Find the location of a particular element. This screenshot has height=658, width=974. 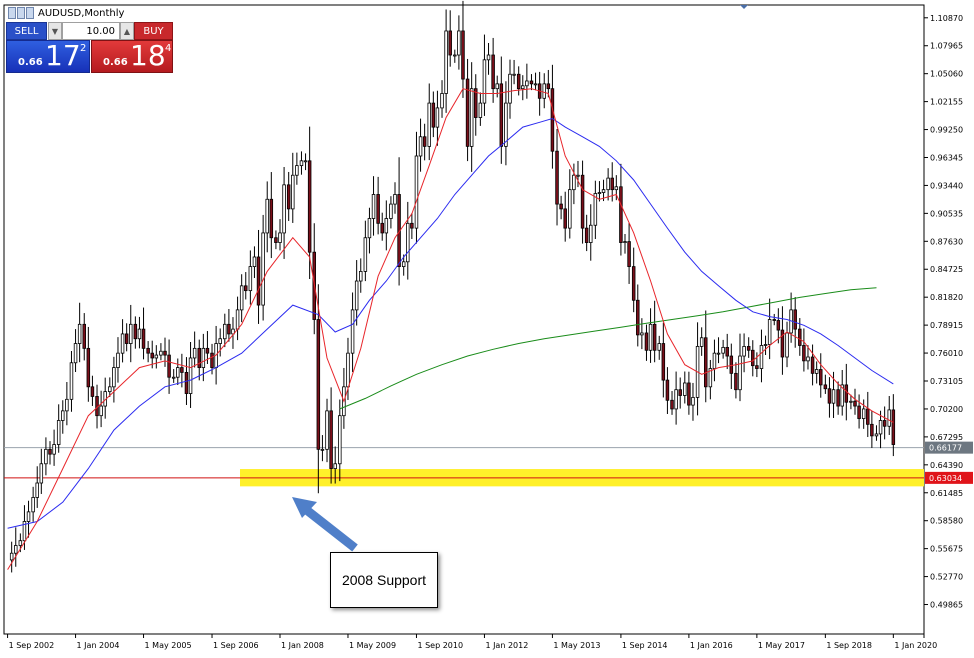

lot-decrease-button: ▼ is located at coordinates (55, 31).